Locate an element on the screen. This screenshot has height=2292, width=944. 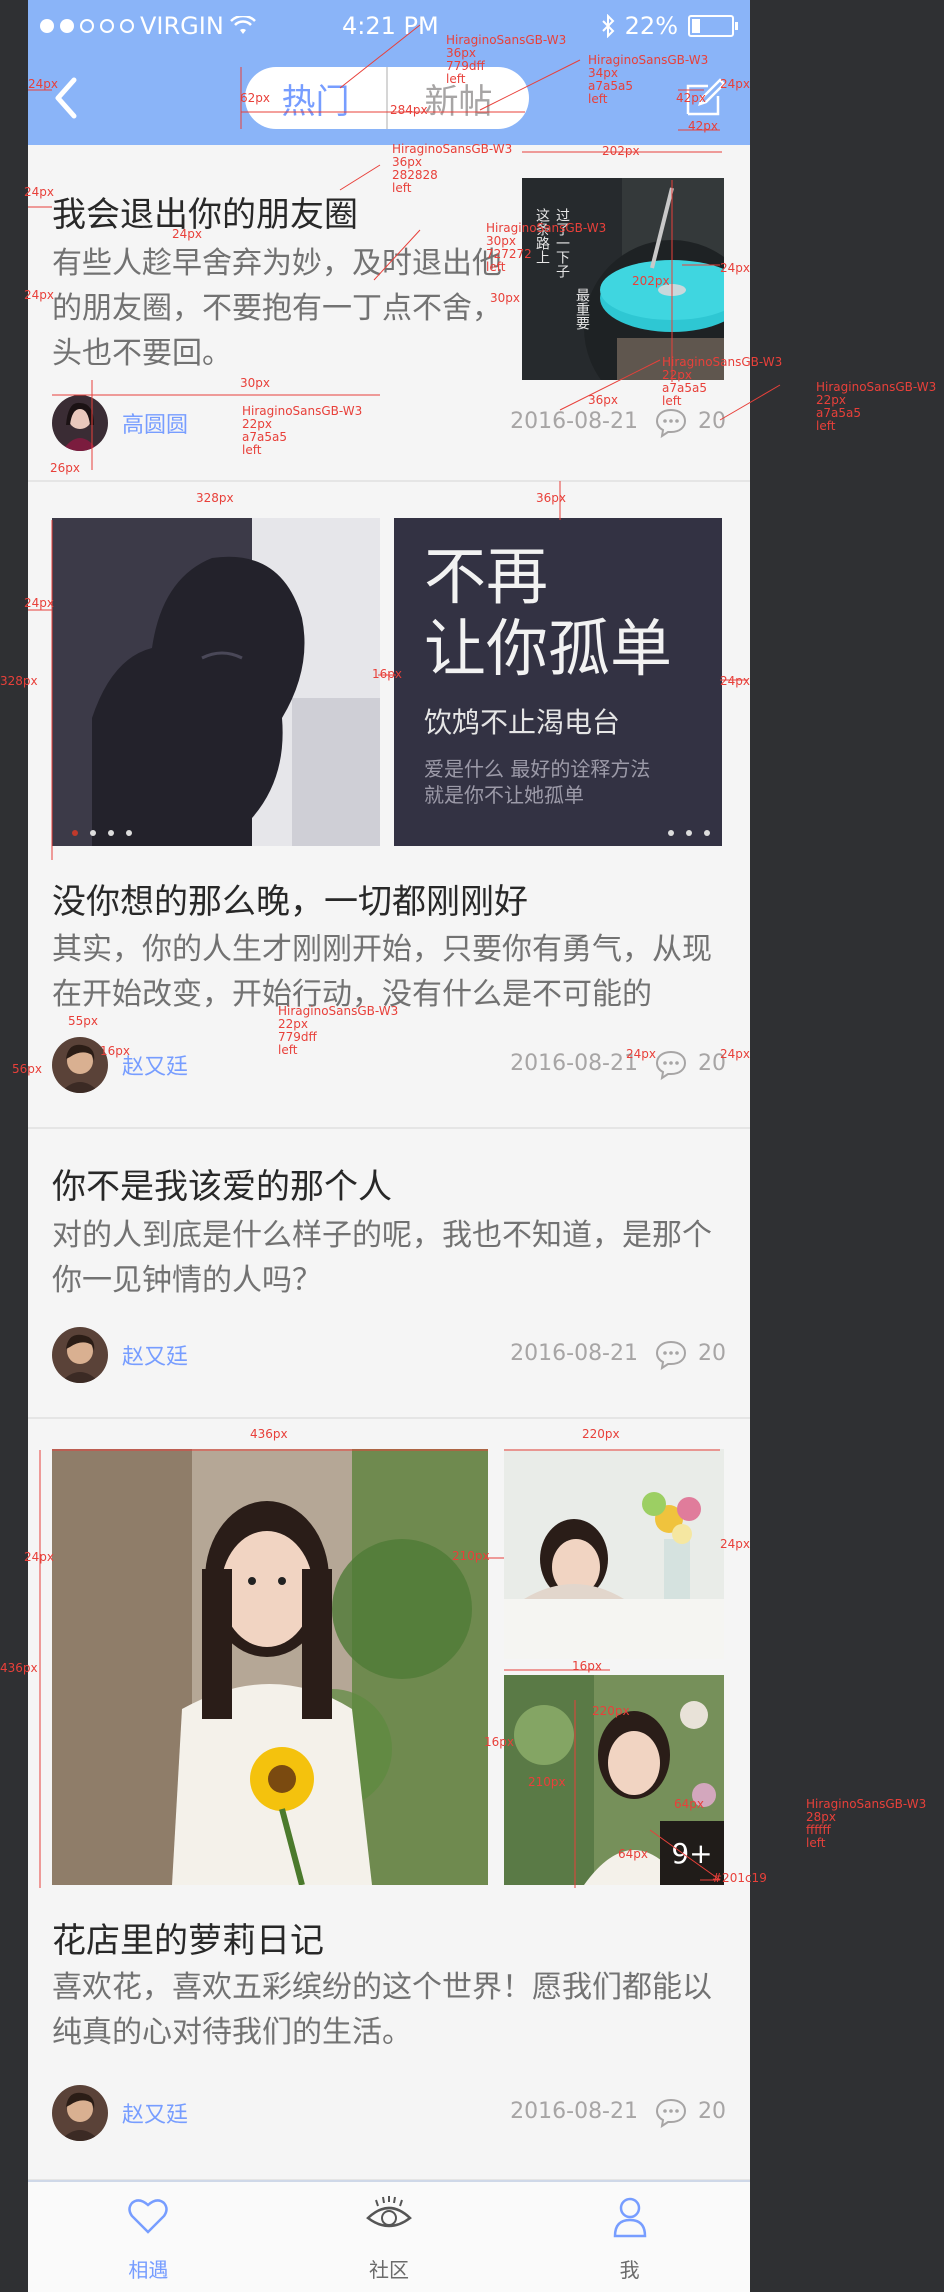
tab-me: 我 is located at coordinates (629, 2237).